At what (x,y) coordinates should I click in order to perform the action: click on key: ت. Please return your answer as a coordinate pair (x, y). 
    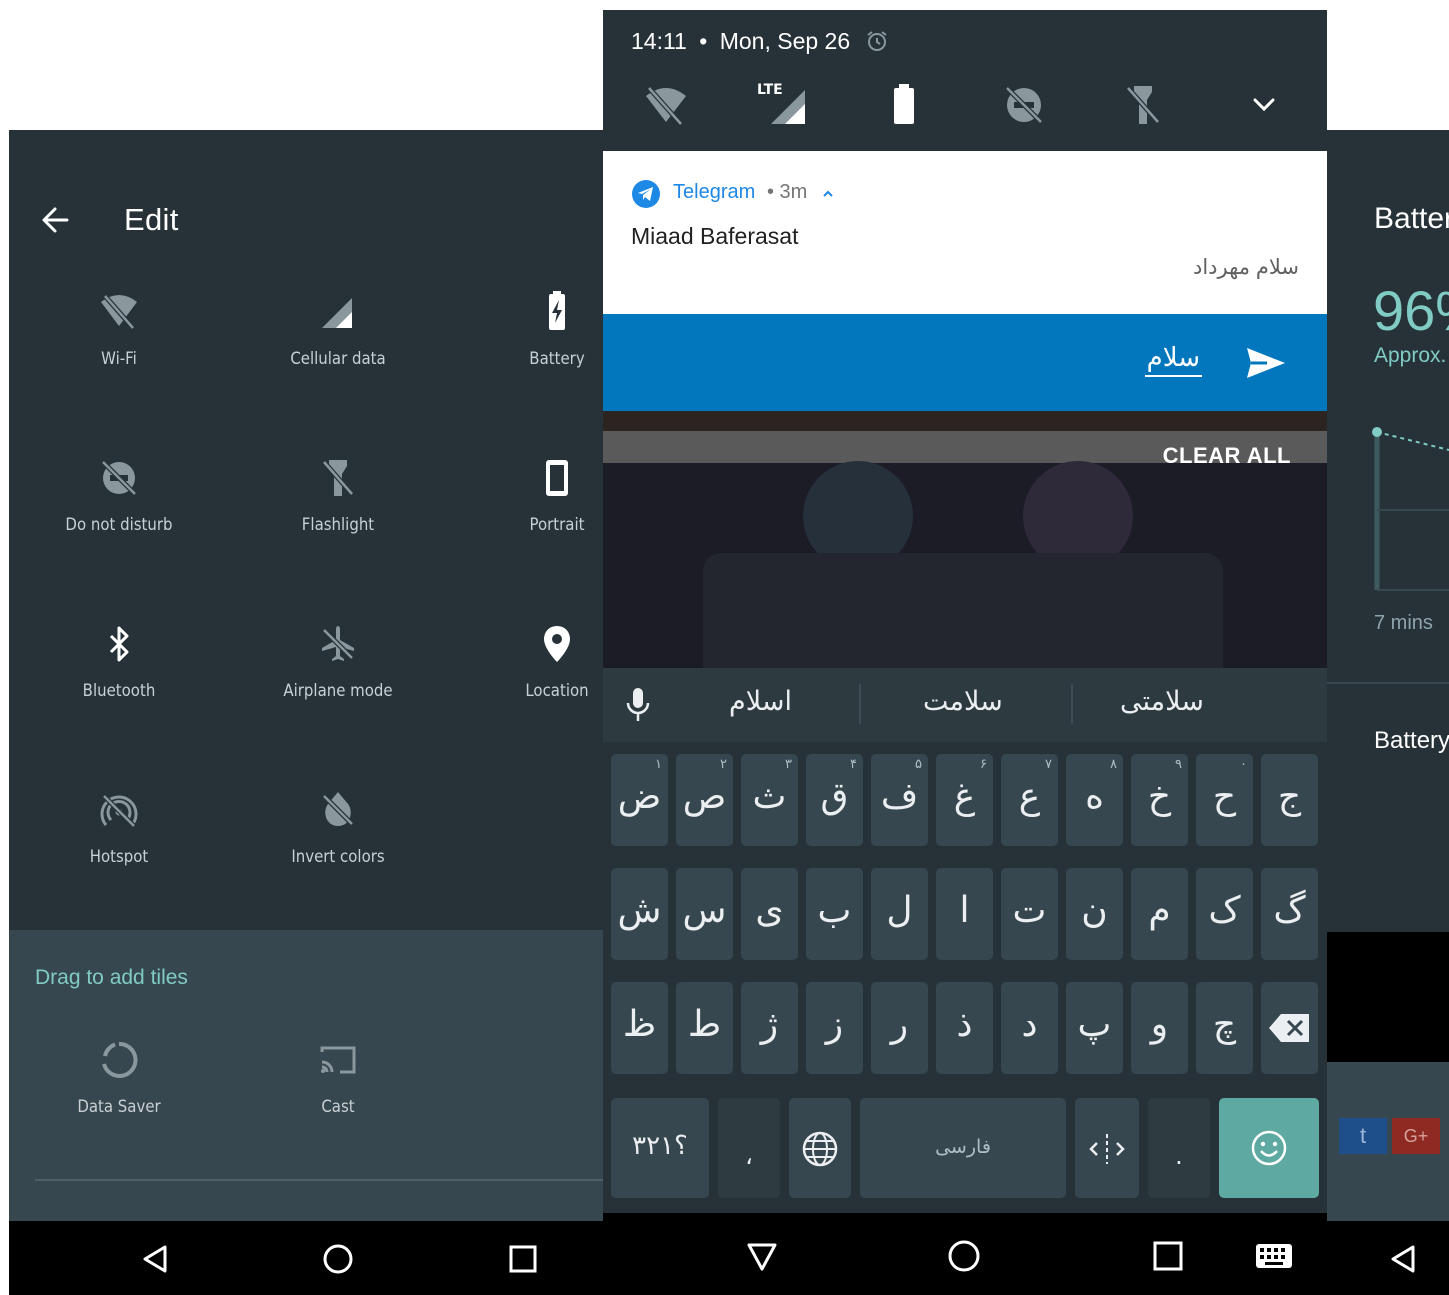
    Looking at the image, I should click on (1029, 914).